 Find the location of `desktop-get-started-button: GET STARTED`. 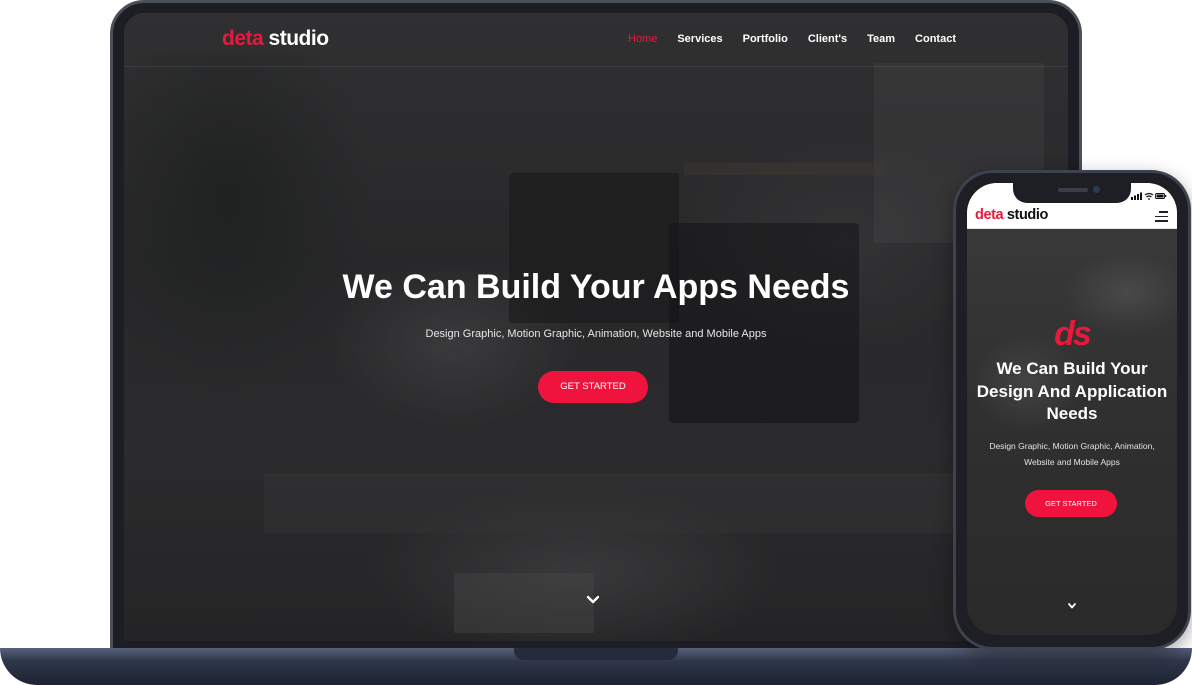

desktop-get-started-button: GET STARTED is located at coordinates (593, 387).